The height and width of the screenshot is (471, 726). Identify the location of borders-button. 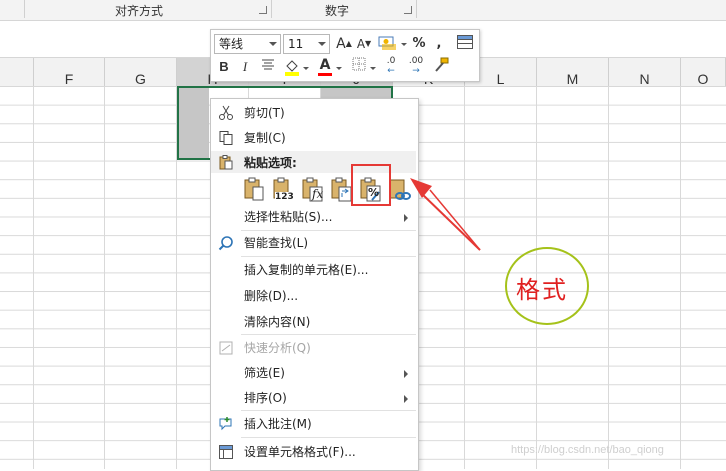
(359, 67).